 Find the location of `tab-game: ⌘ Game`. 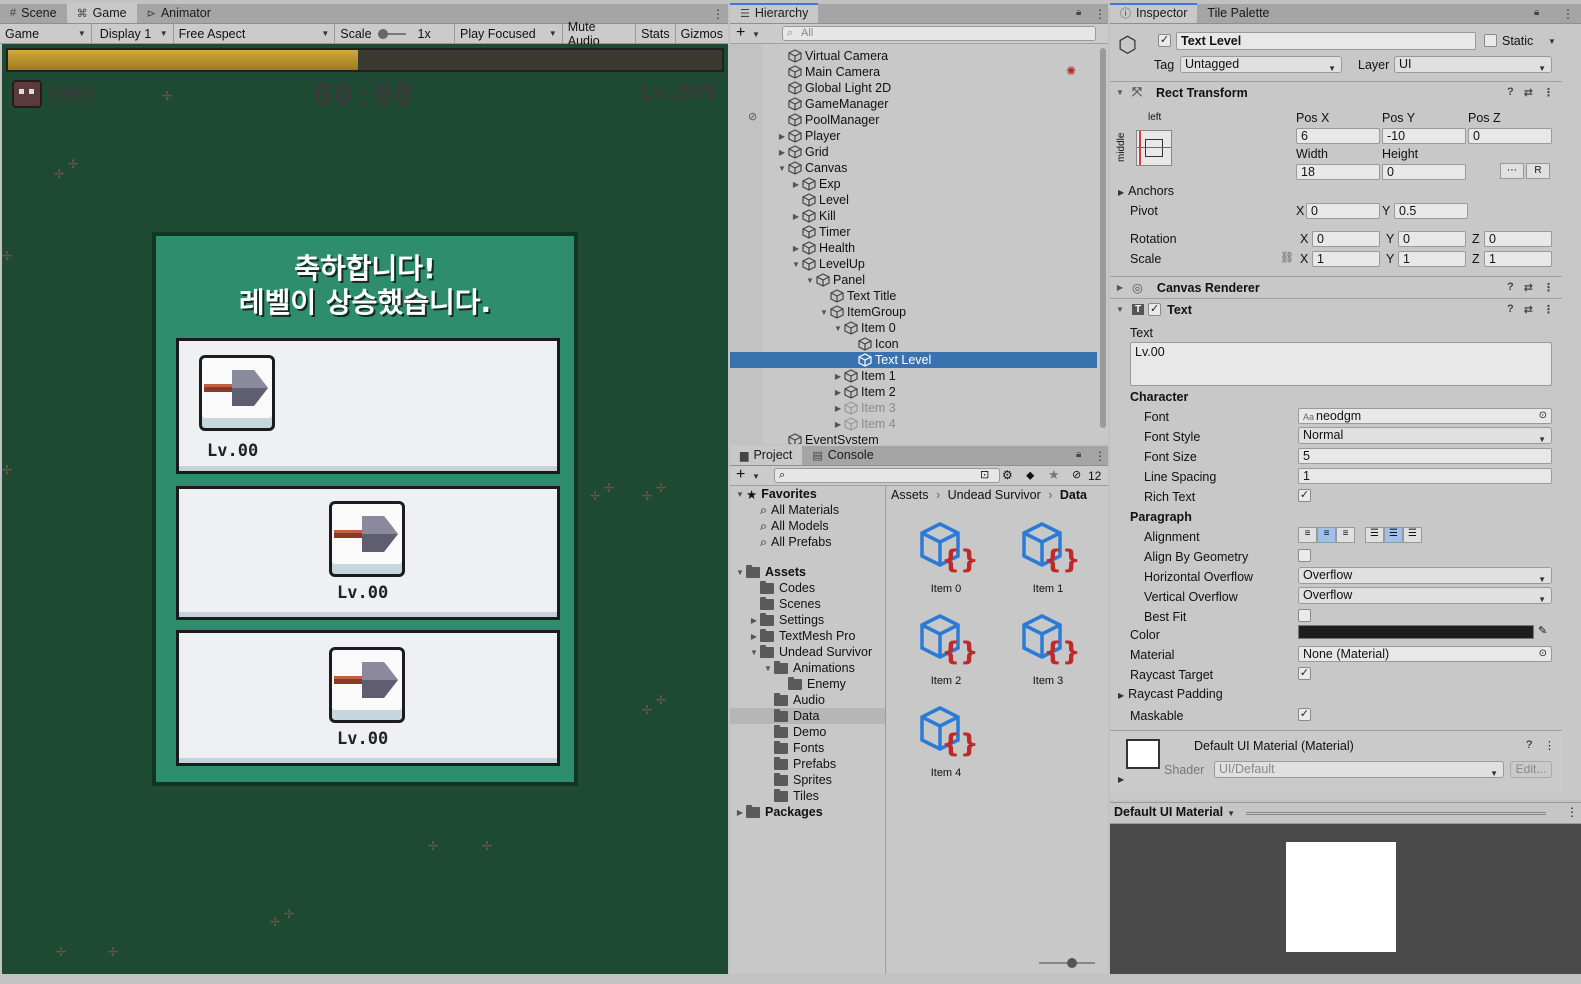

tab-game: ⌘ Game is located at coordinates (101, 13).